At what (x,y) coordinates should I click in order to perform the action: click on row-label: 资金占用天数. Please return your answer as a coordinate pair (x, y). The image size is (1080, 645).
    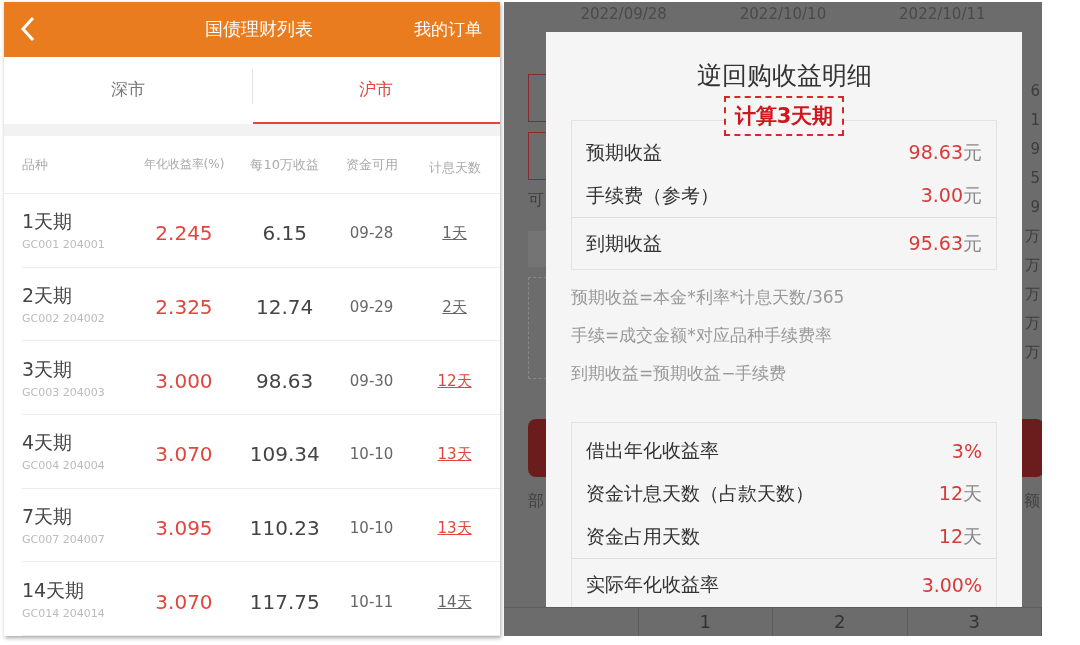
    Looking at the image, I should click on (643, 536).